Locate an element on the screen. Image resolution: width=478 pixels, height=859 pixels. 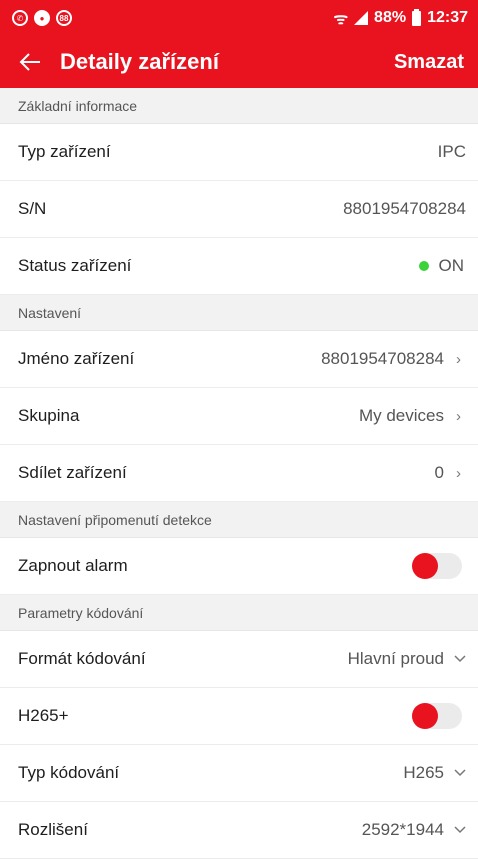
device-type-value: IPC is located at coordinates (452, 152).